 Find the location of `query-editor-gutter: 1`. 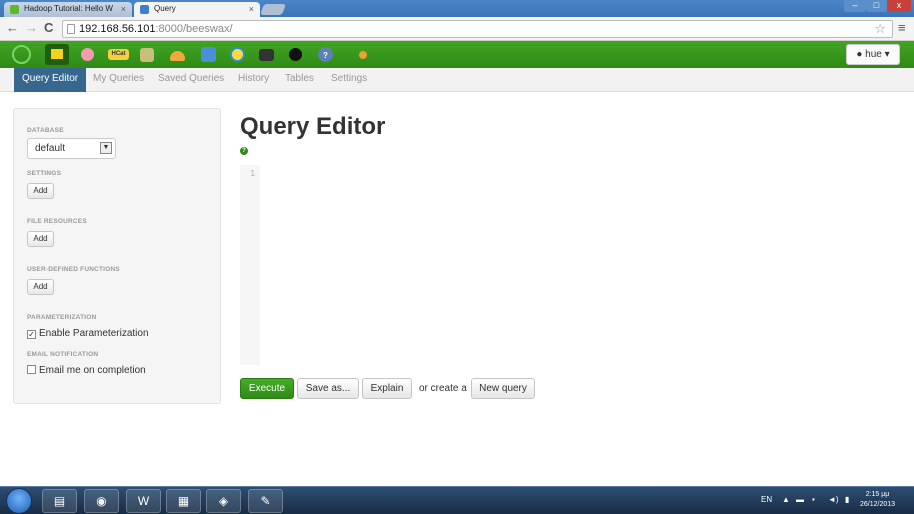

query-editor-gutter: 1 is located at coordinates (250, 265).